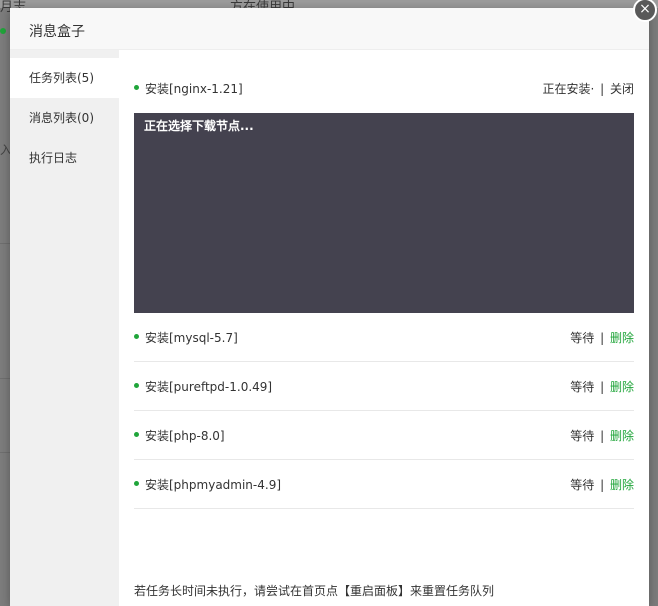  I want to click on sidebar-item-label: 消息列表(0), so click(61, 118).